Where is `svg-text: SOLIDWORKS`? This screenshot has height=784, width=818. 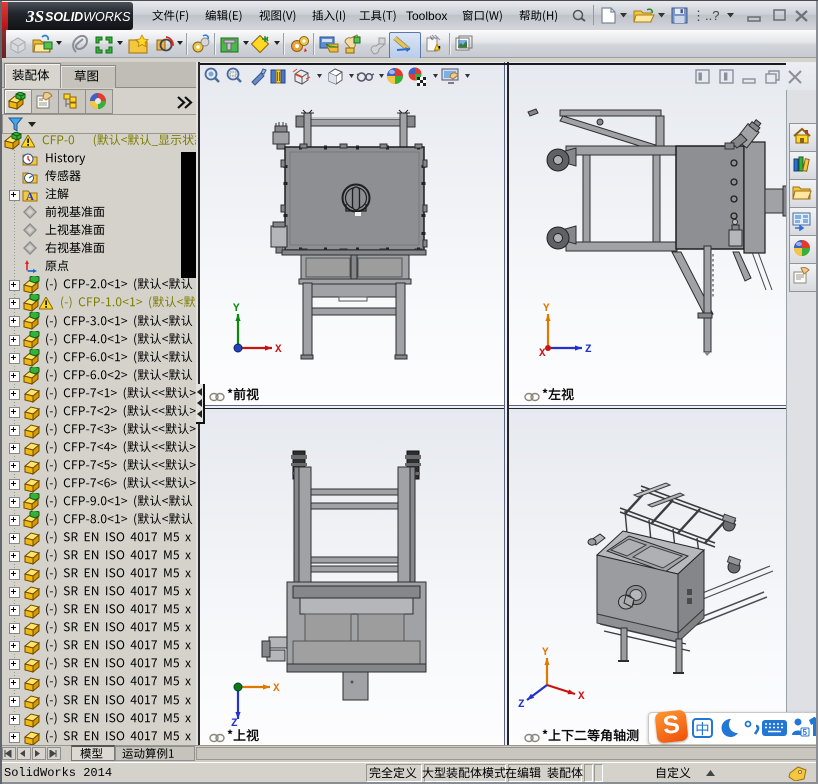 svg-text: SOLIDWORKS is located at coordinates (88, 17).